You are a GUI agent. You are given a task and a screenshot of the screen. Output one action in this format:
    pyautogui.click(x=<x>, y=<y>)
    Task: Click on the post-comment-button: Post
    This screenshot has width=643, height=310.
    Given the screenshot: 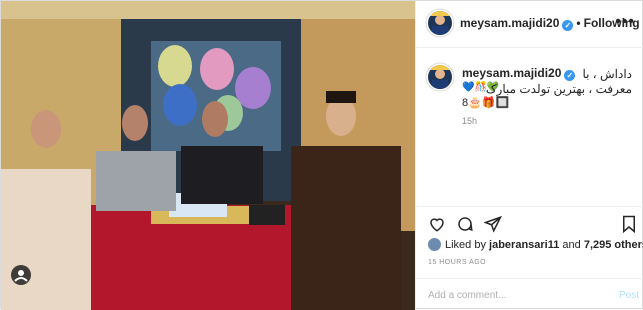 What is the action you would take?
    pyautogui.click(x=629, y=295)
    